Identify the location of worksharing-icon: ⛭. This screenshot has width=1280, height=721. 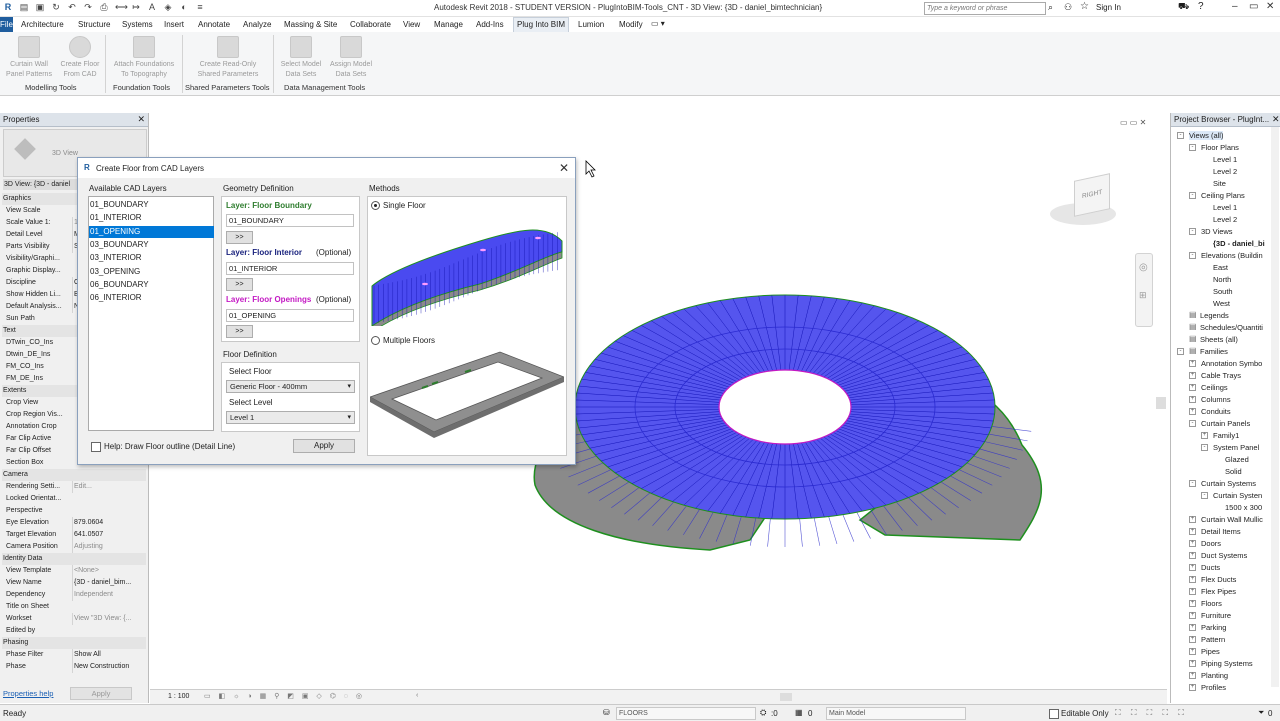
(763, 713).